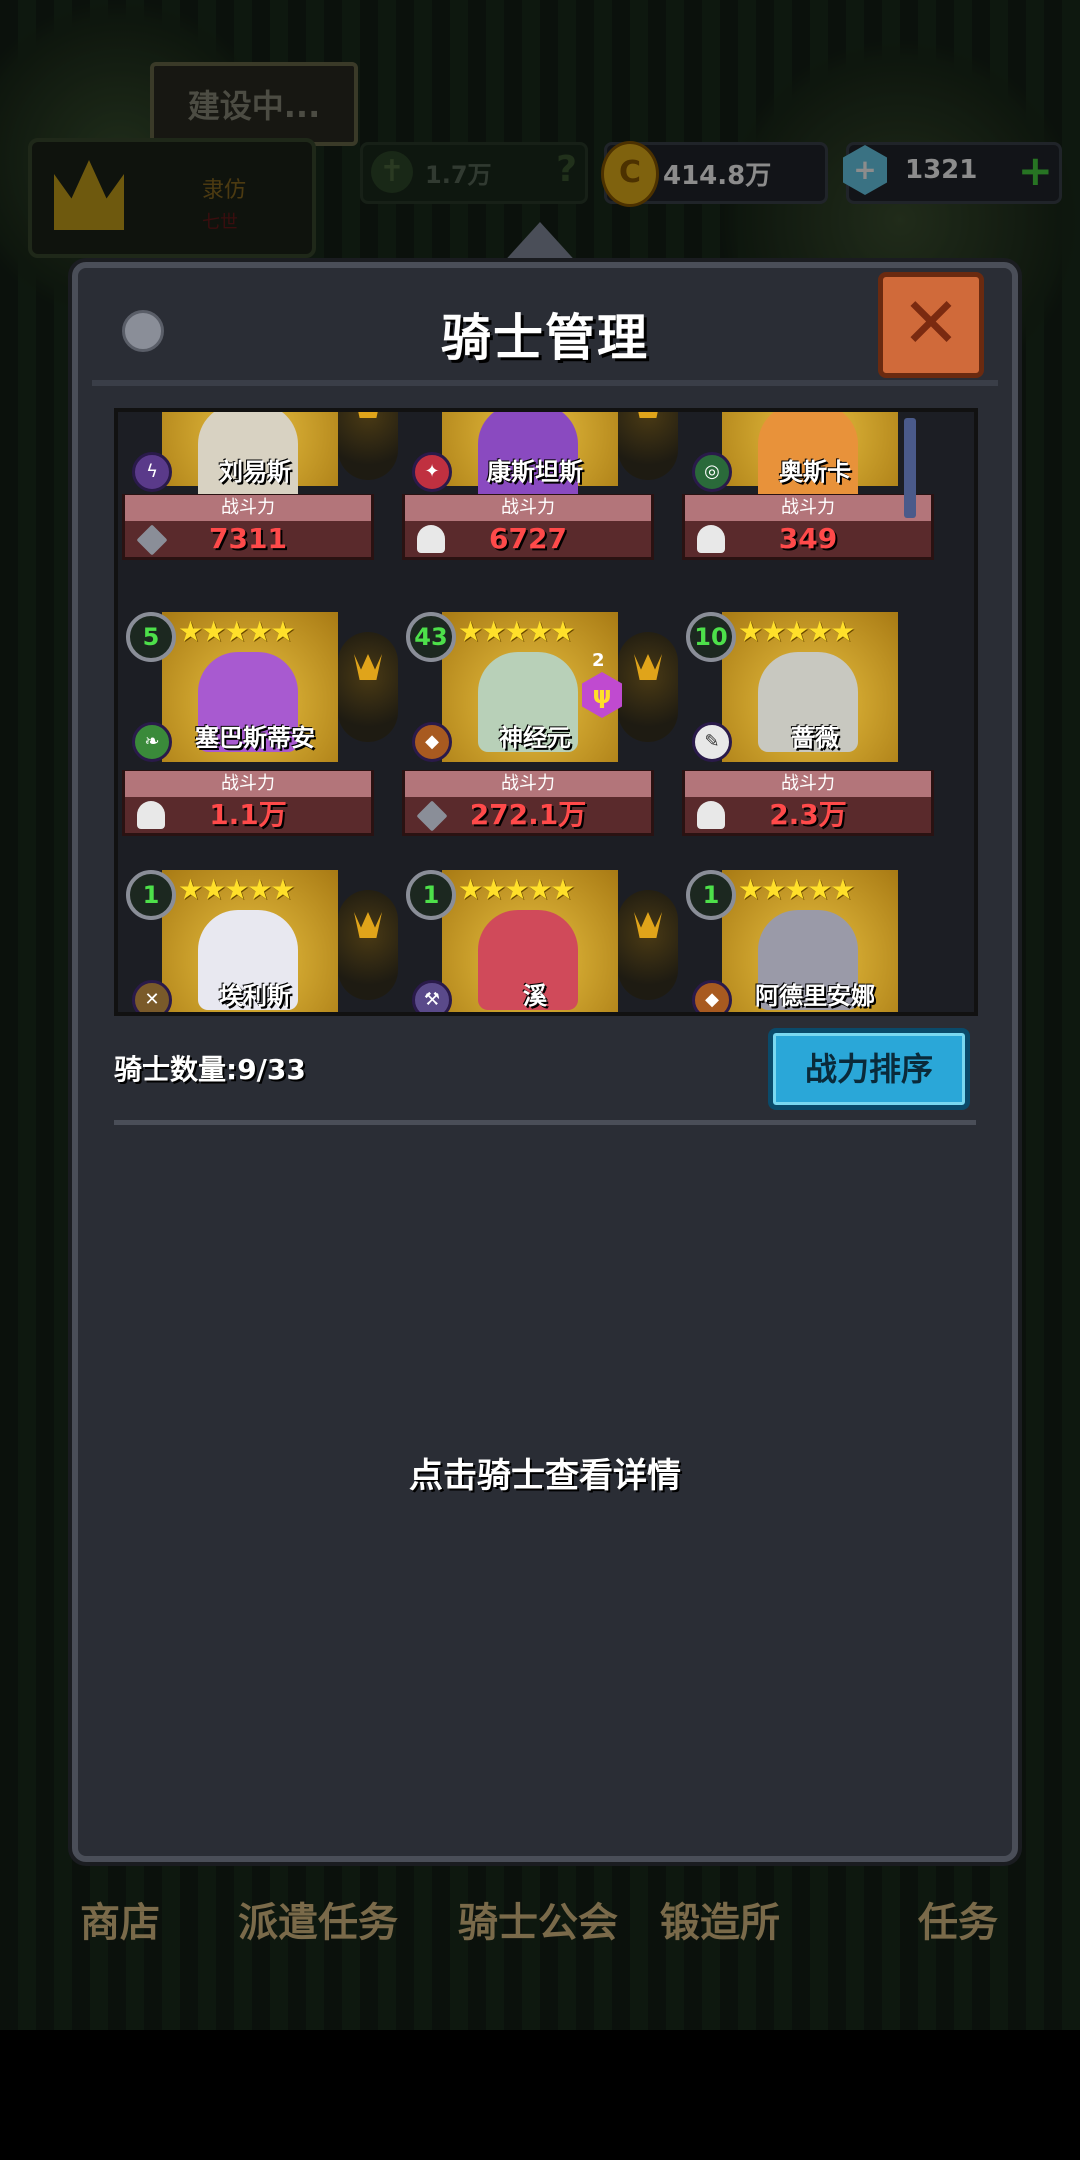  What do you see at coordinates (210, 1069) in the screenshot?
I see `knight-count: 骑士数量:9/33` at bounding box center [210, 1069].